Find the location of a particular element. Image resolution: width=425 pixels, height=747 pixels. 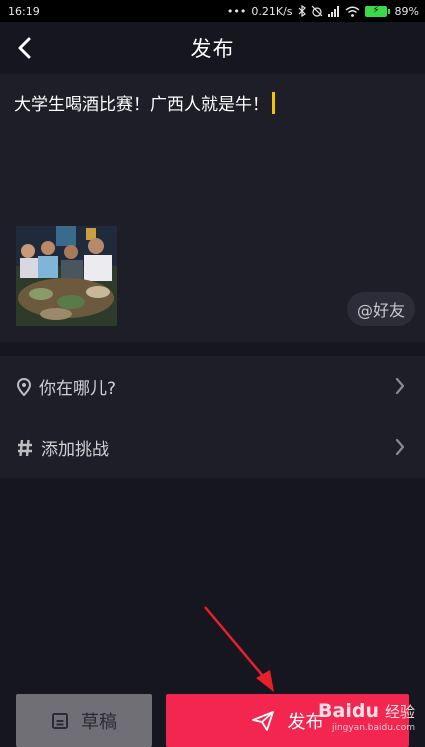

wifi-icon is located at coordinates (352, 11).